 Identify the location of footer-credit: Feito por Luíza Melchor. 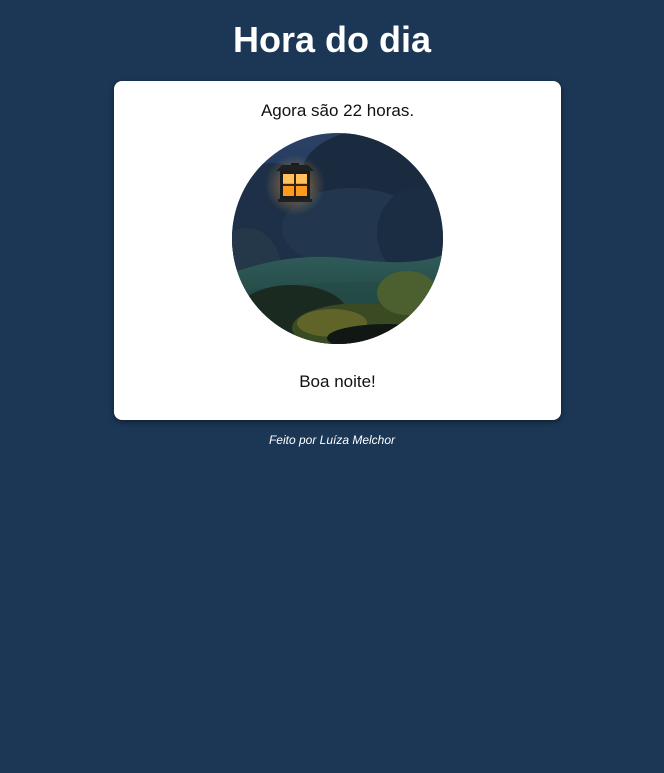
(332, 440).